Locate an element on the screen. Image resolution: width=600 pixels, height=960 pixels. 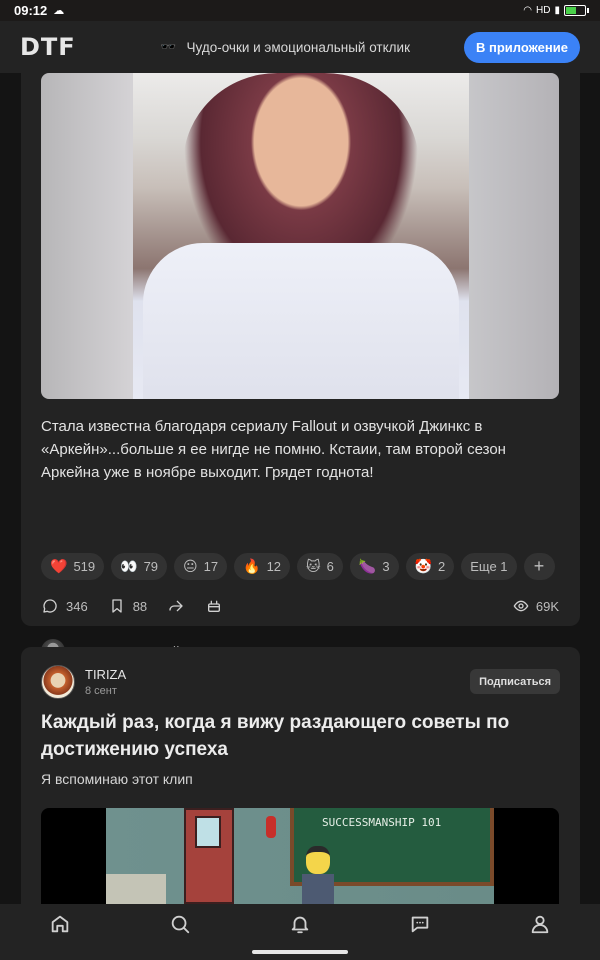
video-frame: SUCCESSMANSHIP 101 is located at coordinates (300, 856).